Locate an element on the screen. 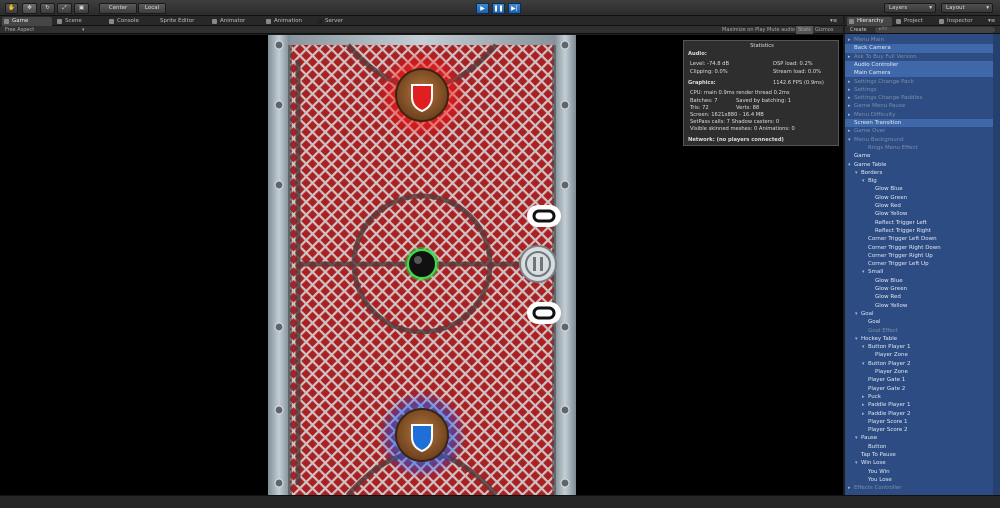  rotate-tool-icon: ↻ is located at coordinates (47, 8).